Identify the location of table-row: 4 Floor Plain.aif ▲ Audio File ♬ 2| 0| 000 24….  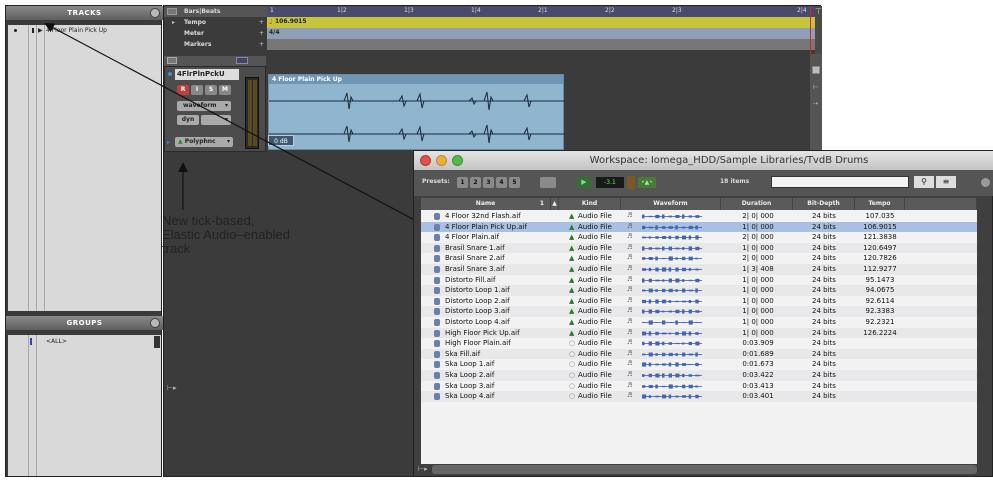
(699, 237).